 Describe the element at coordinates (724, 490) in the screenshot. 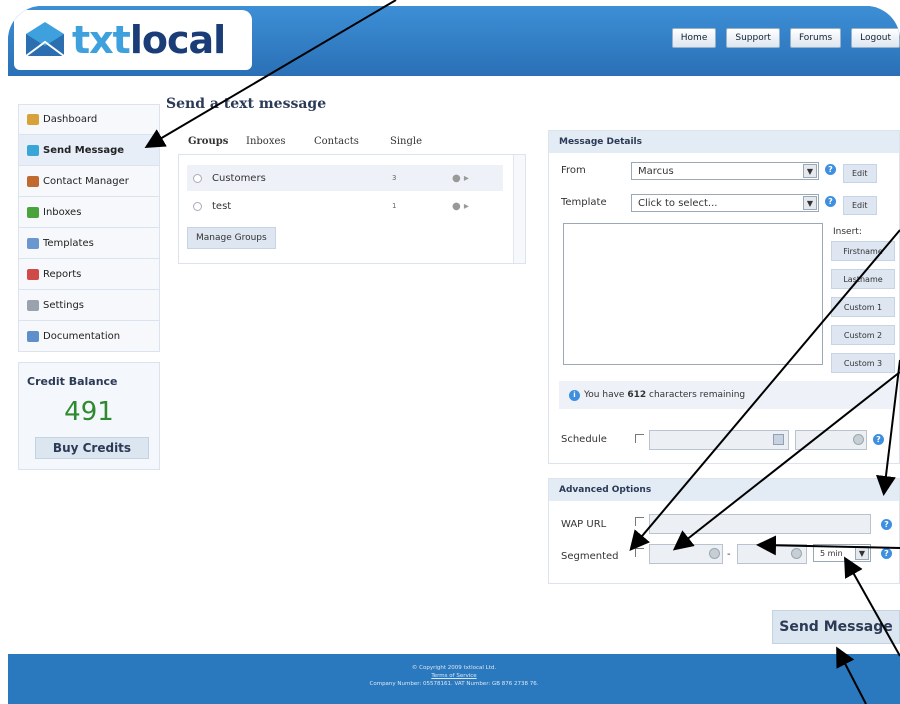

I see `advanced-options-heading: Advanced Options` at that location.